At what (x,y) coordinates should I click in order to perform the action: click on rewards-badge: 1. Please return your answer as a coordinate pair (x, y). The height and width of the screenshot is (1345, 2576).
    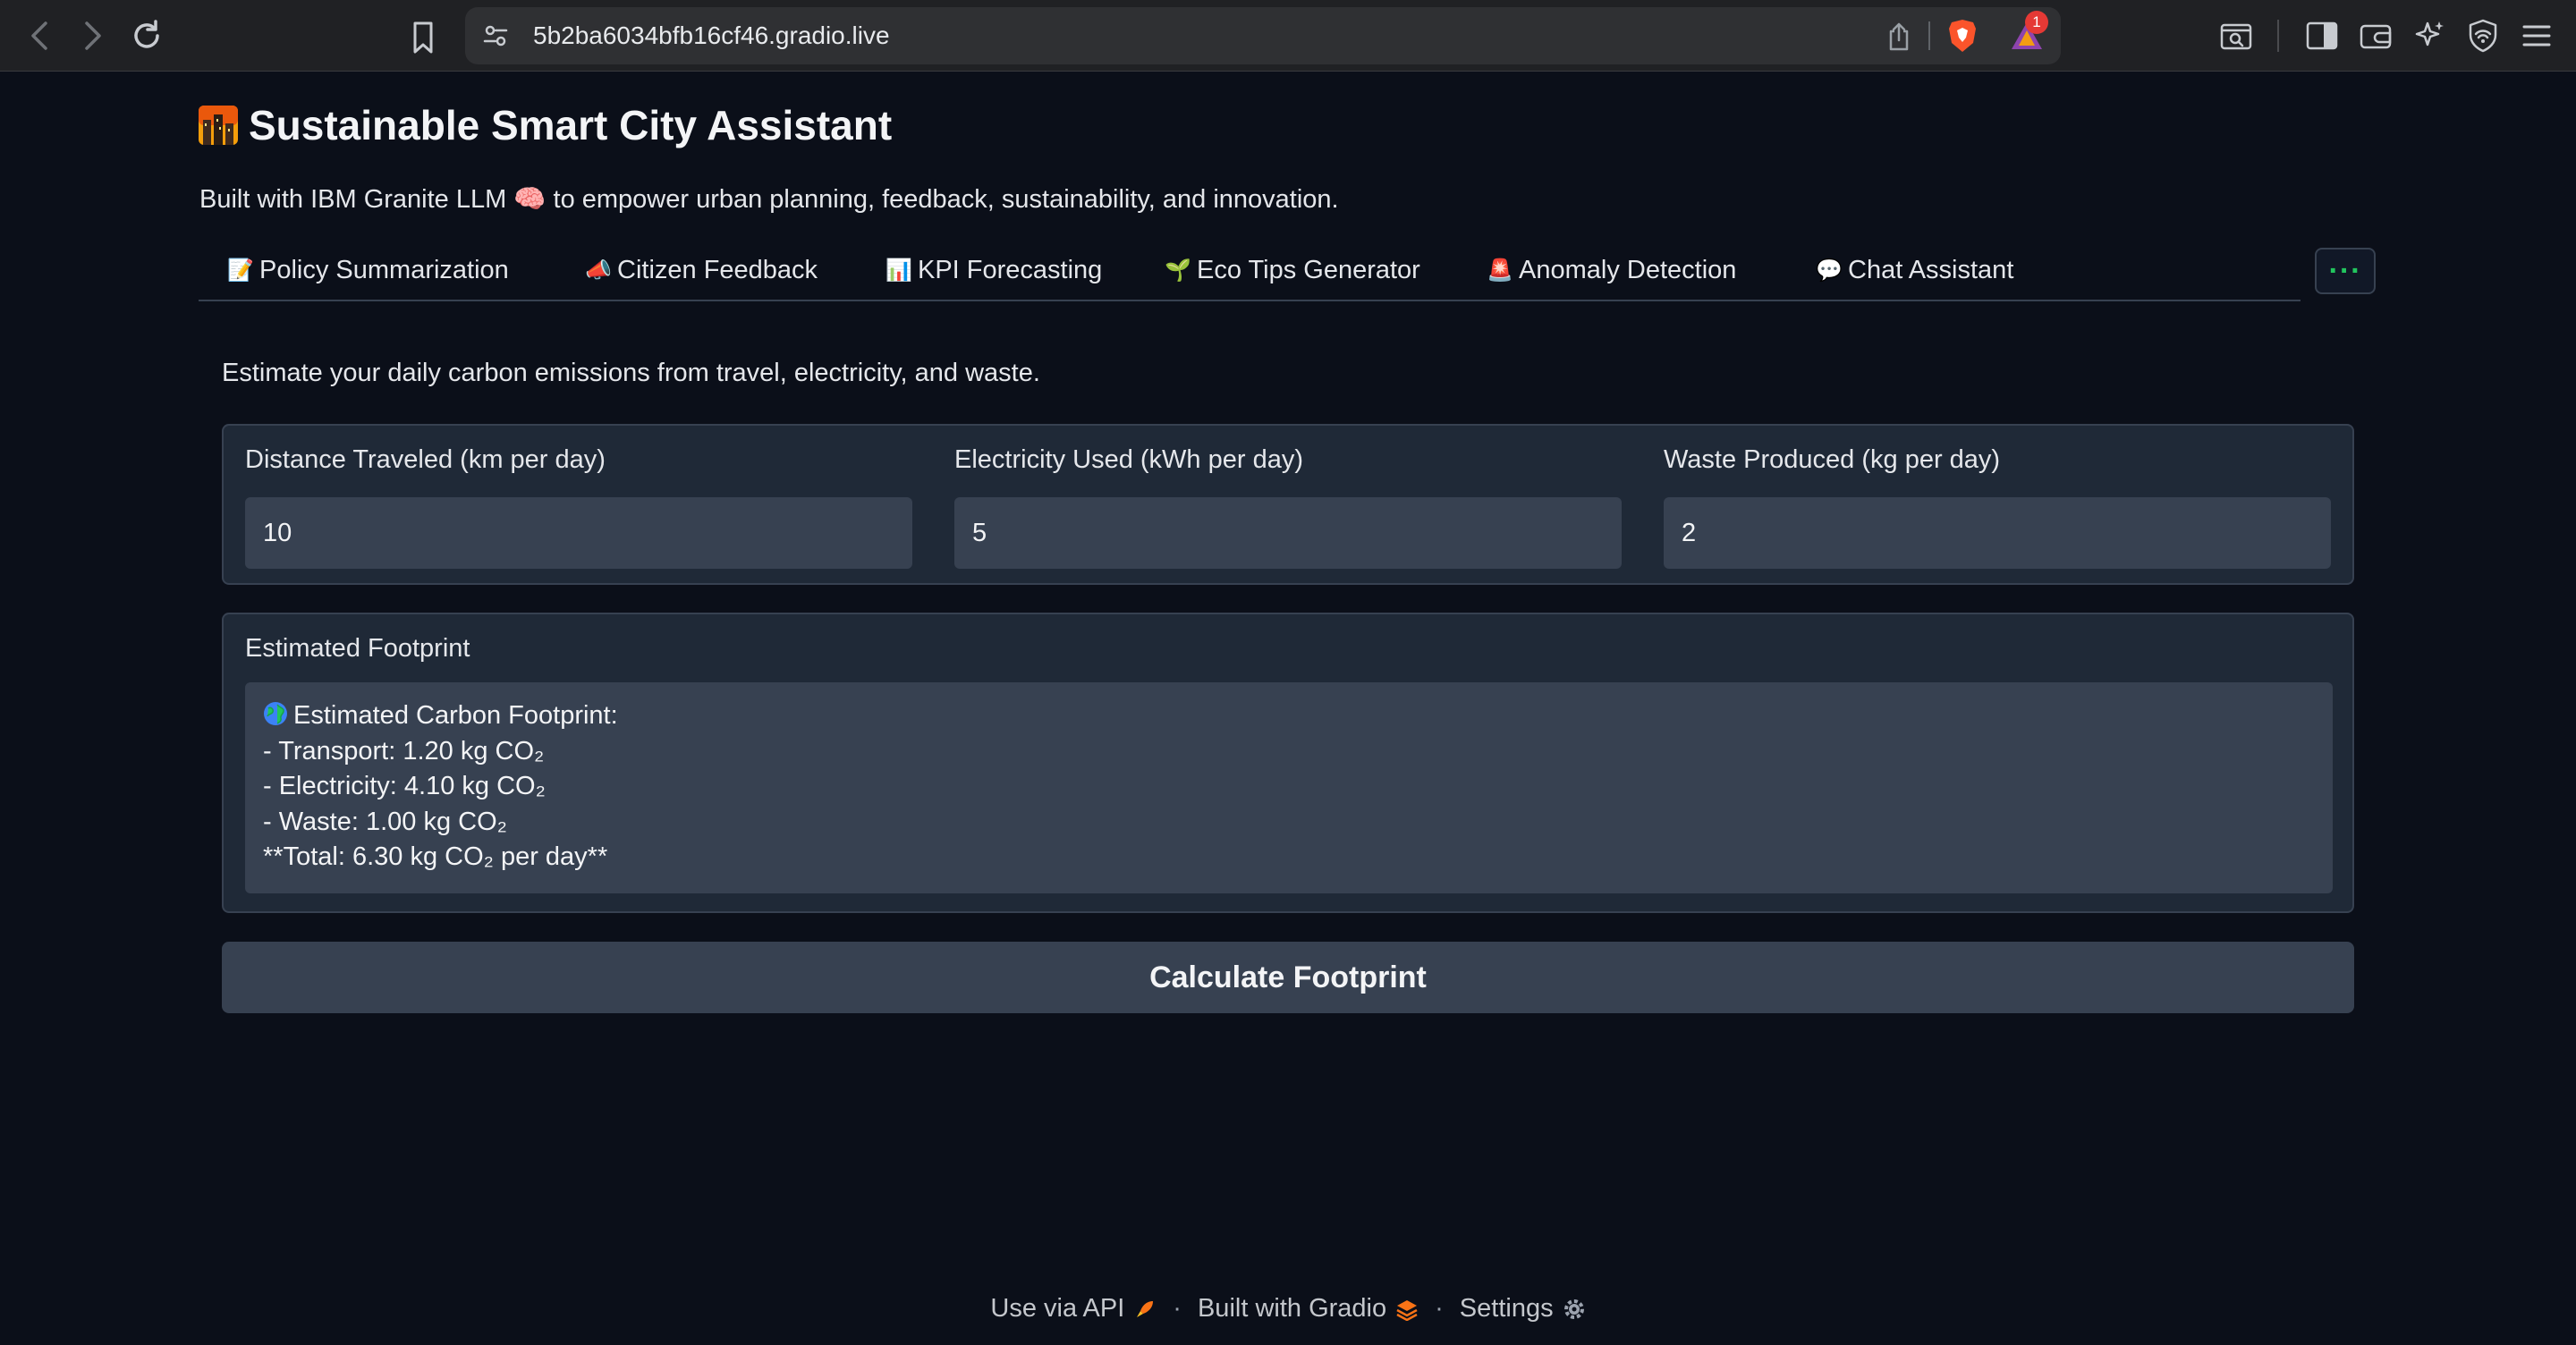
    Looking at the image, I should click on (2036, 22).